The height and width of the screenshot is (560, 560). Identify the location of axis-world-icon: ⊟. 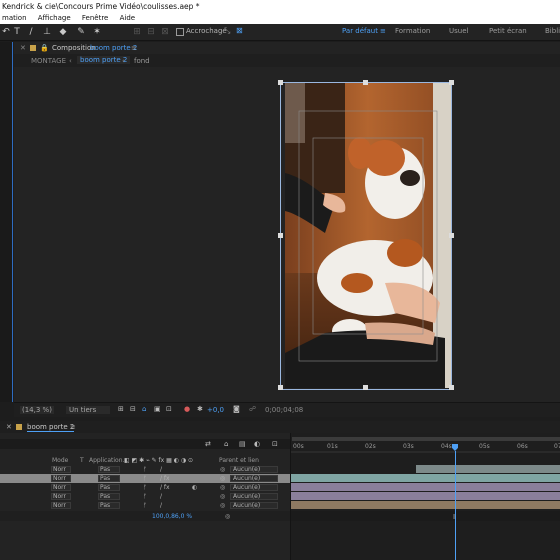
(151, 32).